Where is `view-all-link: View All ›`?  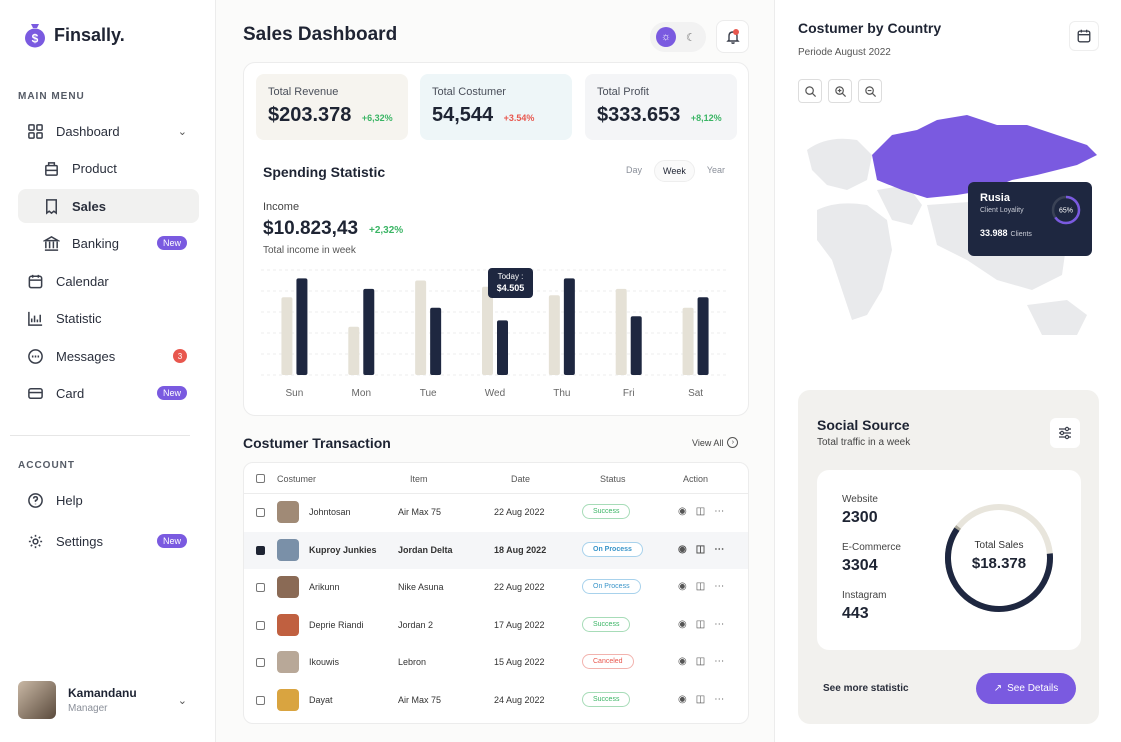 view-all-link: View All › is located at coordinates (715, 442).